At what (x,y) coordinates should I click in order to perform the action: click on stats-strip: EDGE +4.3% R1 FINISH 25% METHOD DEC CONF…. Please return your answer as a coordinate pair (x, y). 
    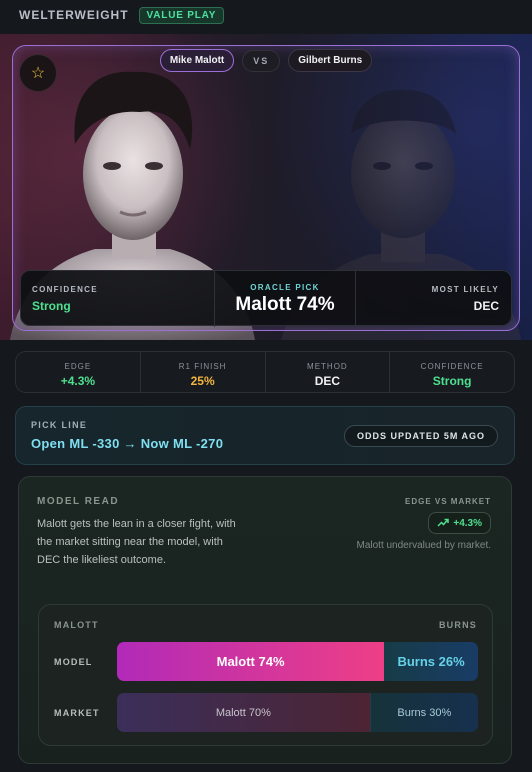
    Looking at the image, I should click on (265, 372).